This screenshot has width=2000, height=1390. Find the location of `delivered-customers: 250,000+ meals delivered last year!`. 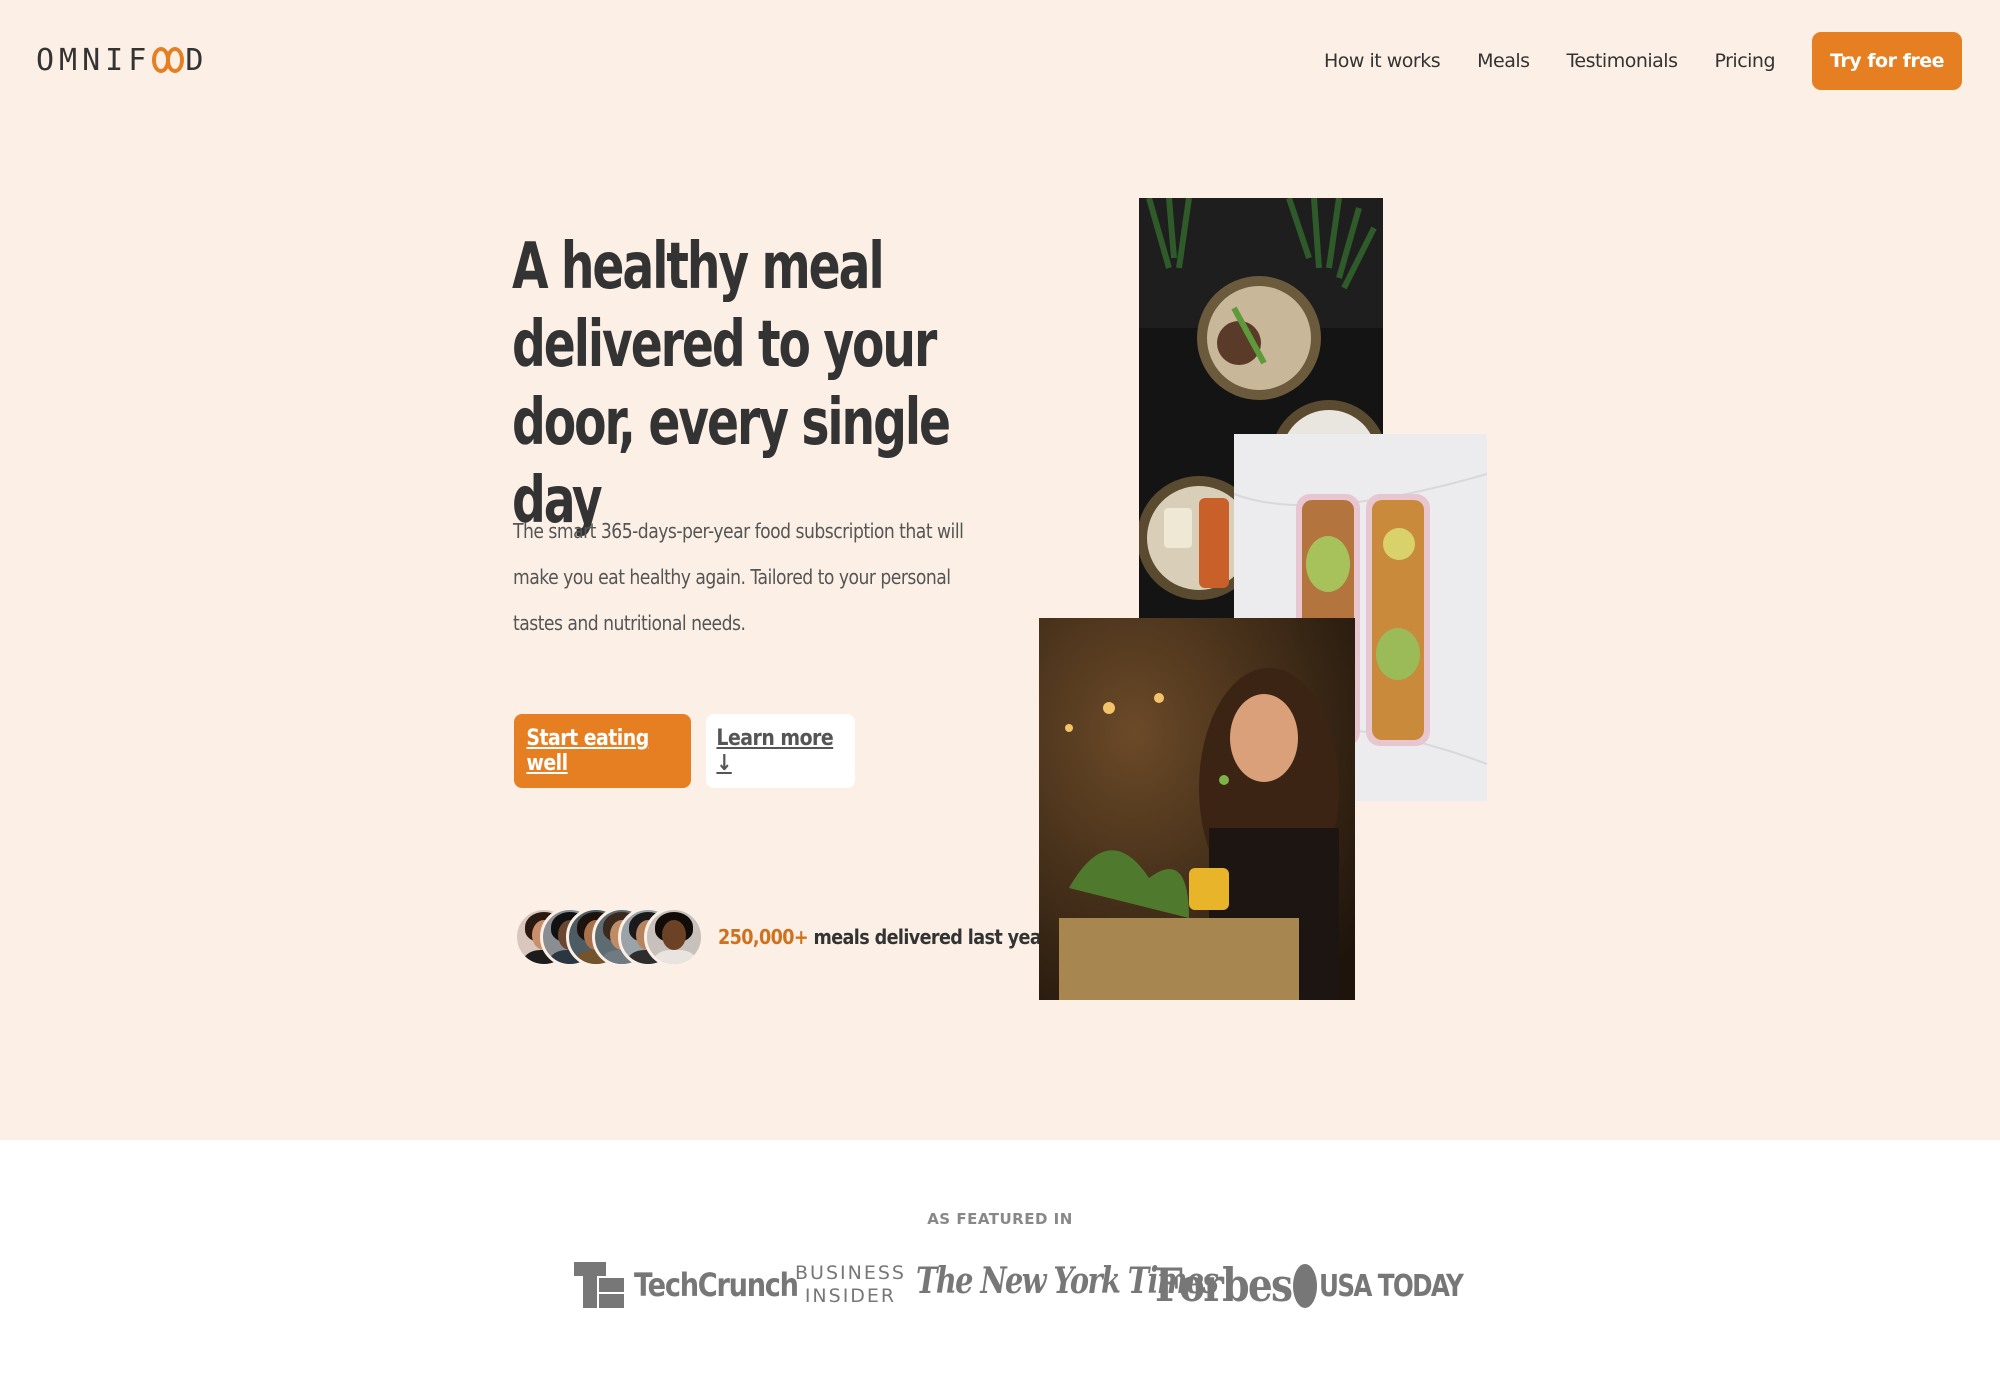

delivered-customers: 250,000+ meals delivered last year! is located at coordinates (808, 937).